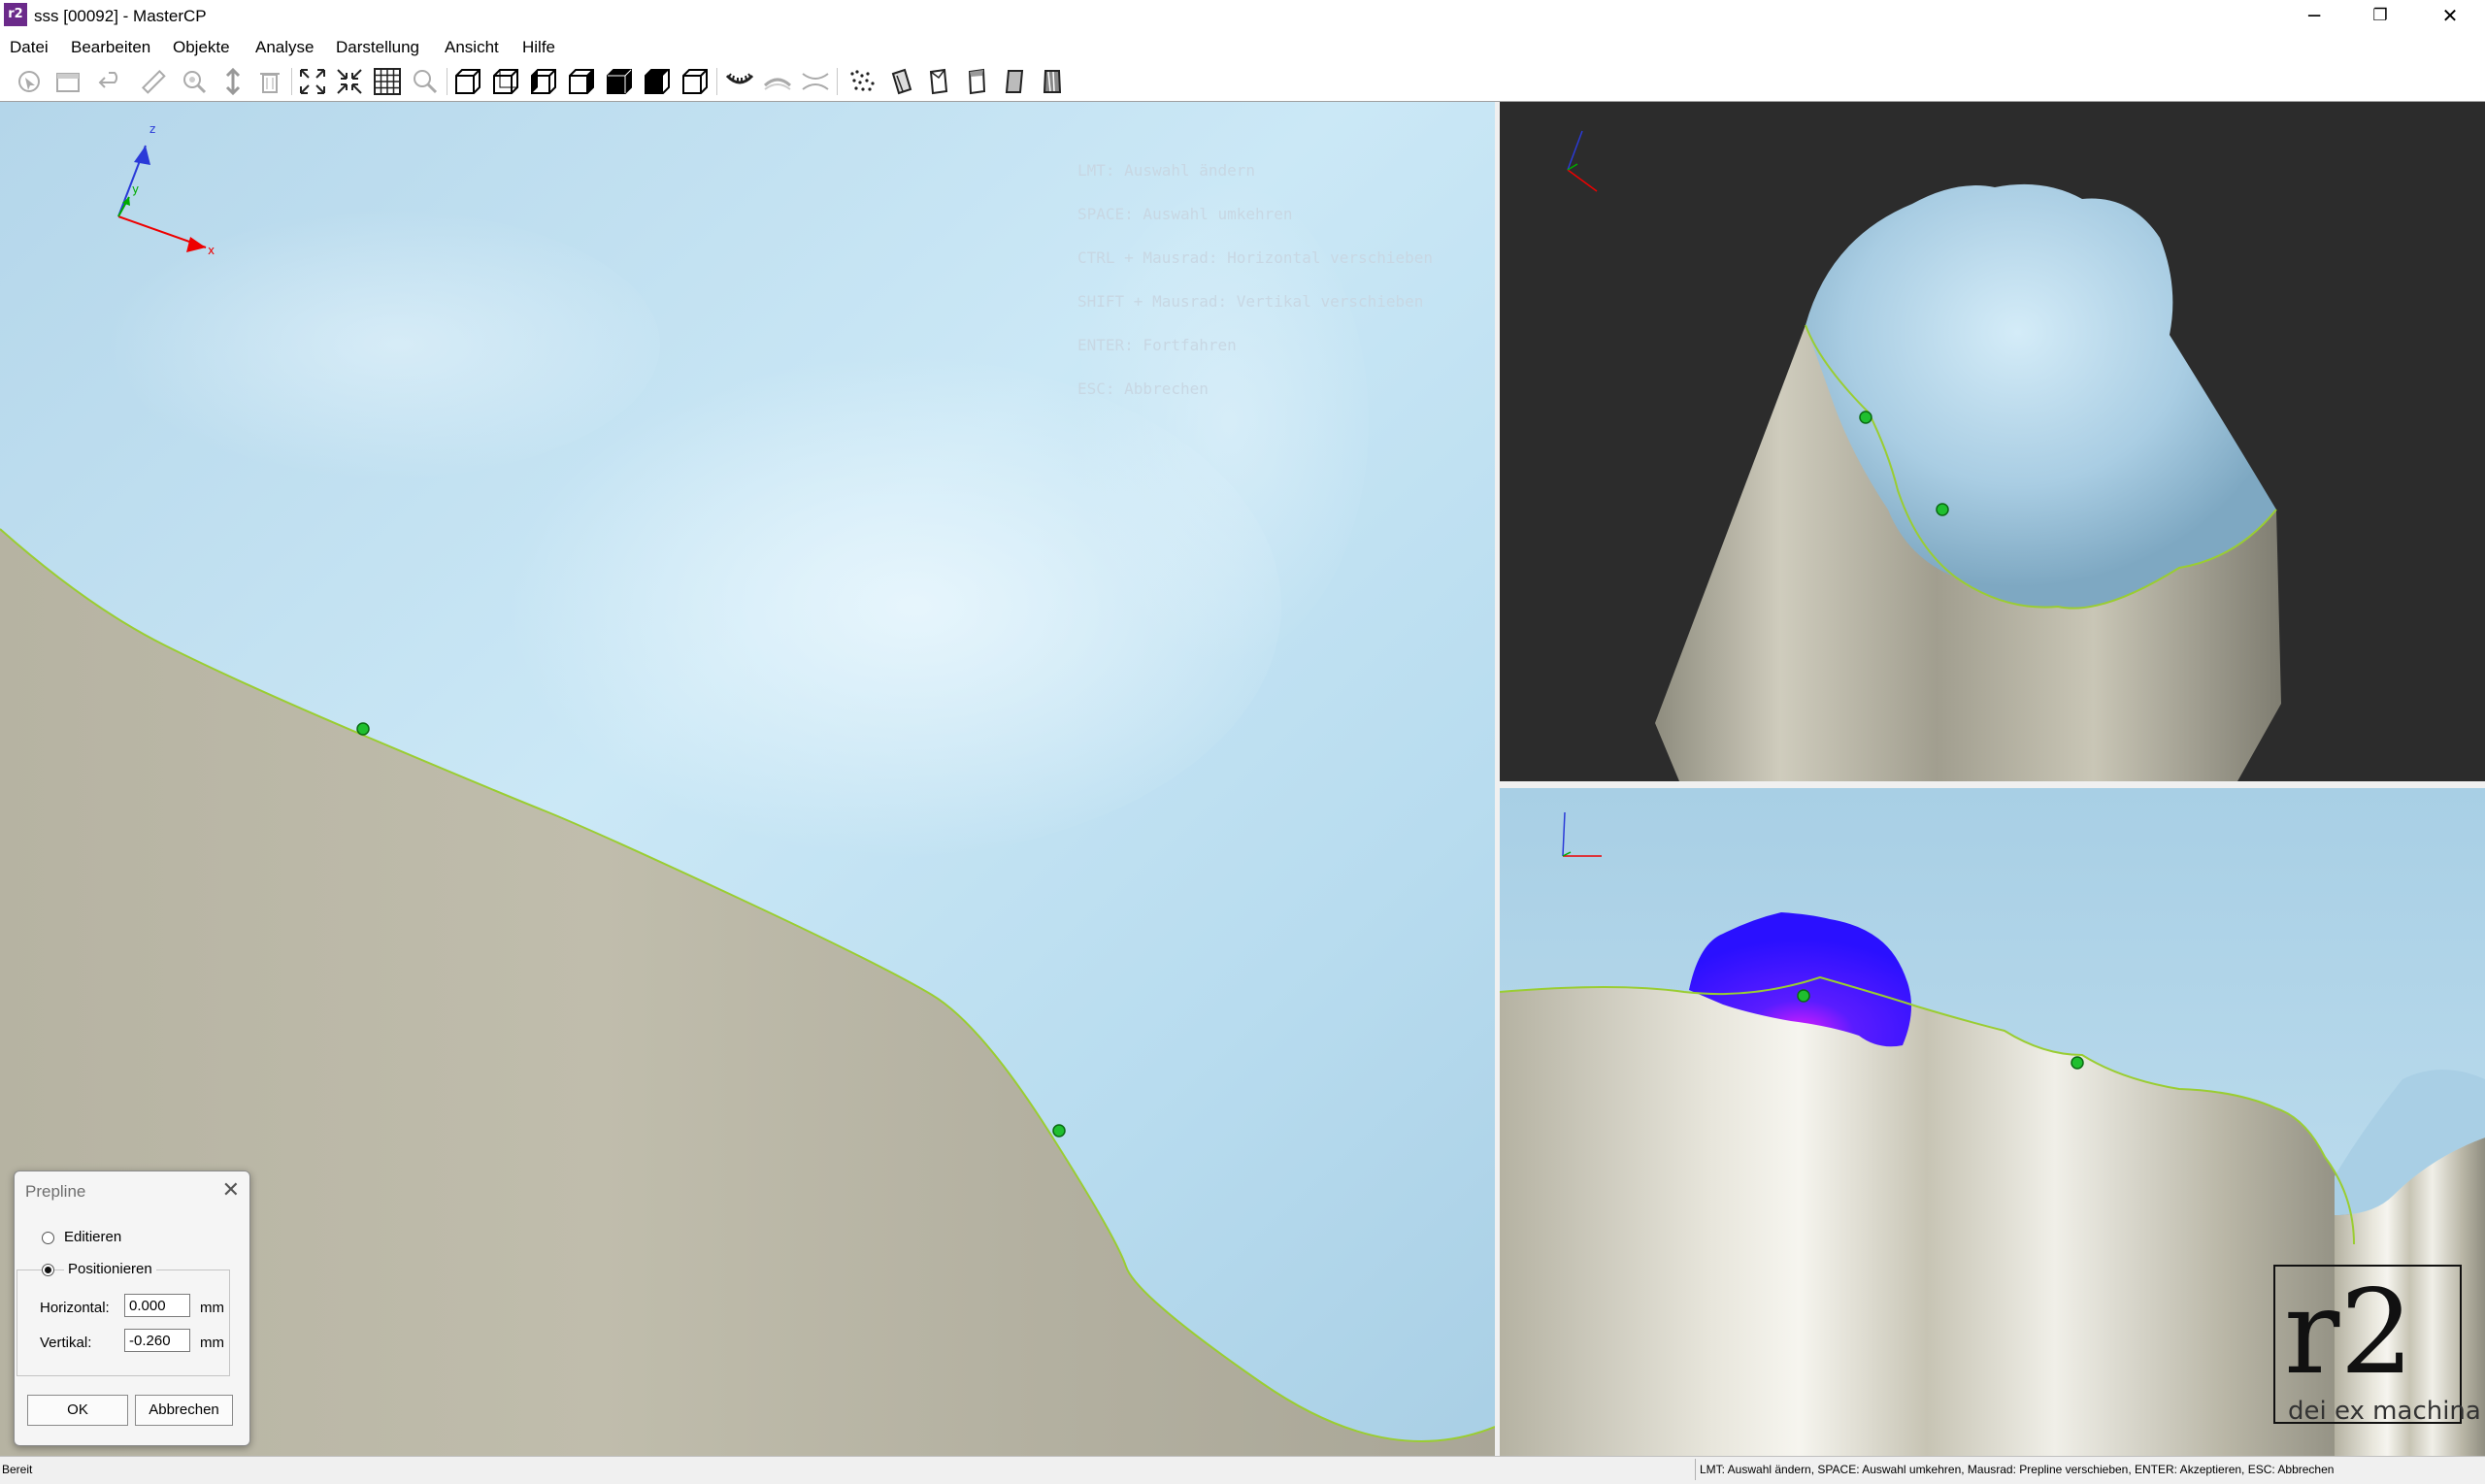 This screenshot has width=2485, height=1484. Describe the element at coordinates (152, 129) in the screenshot. I see `axis-label-z: z` at that location.